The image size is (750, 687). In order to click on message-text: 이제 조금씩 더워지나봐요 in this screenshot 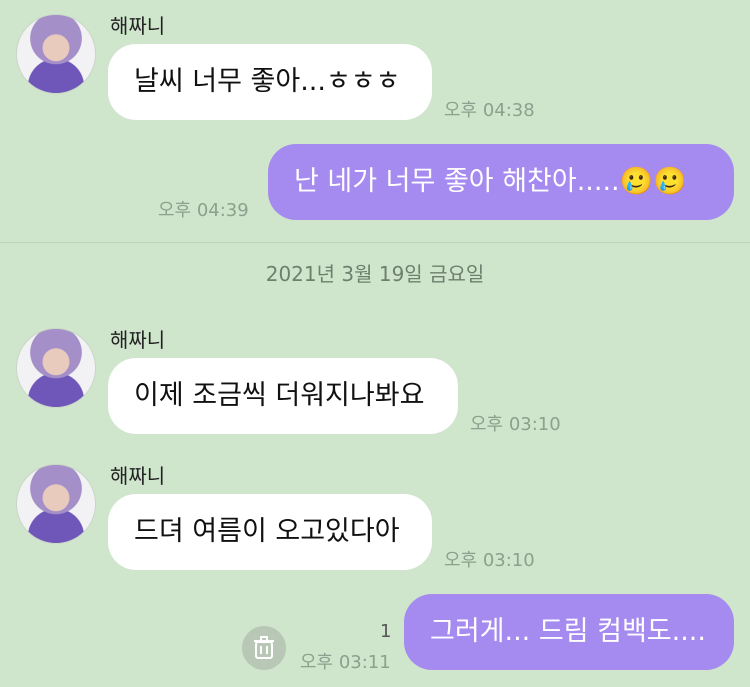, I will do `click(279, 395)`.